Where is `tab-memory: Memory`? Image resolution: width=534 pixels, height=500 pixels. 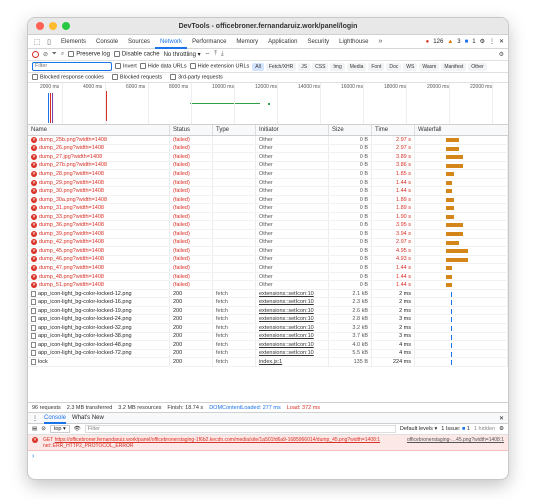 tab-memory: Memory is located at coordinates (247, 42).